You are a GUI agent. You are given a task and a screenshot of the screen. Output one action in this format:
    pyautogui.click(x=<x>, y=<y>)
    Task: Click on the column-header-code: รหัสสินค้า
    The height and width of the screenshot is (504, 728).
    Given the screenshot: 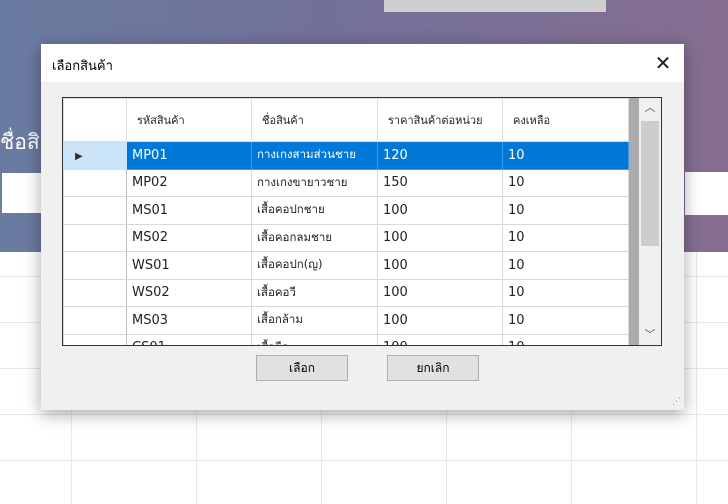 What is the action you would take?
    pyautogui.click(x=189, y=120)
    